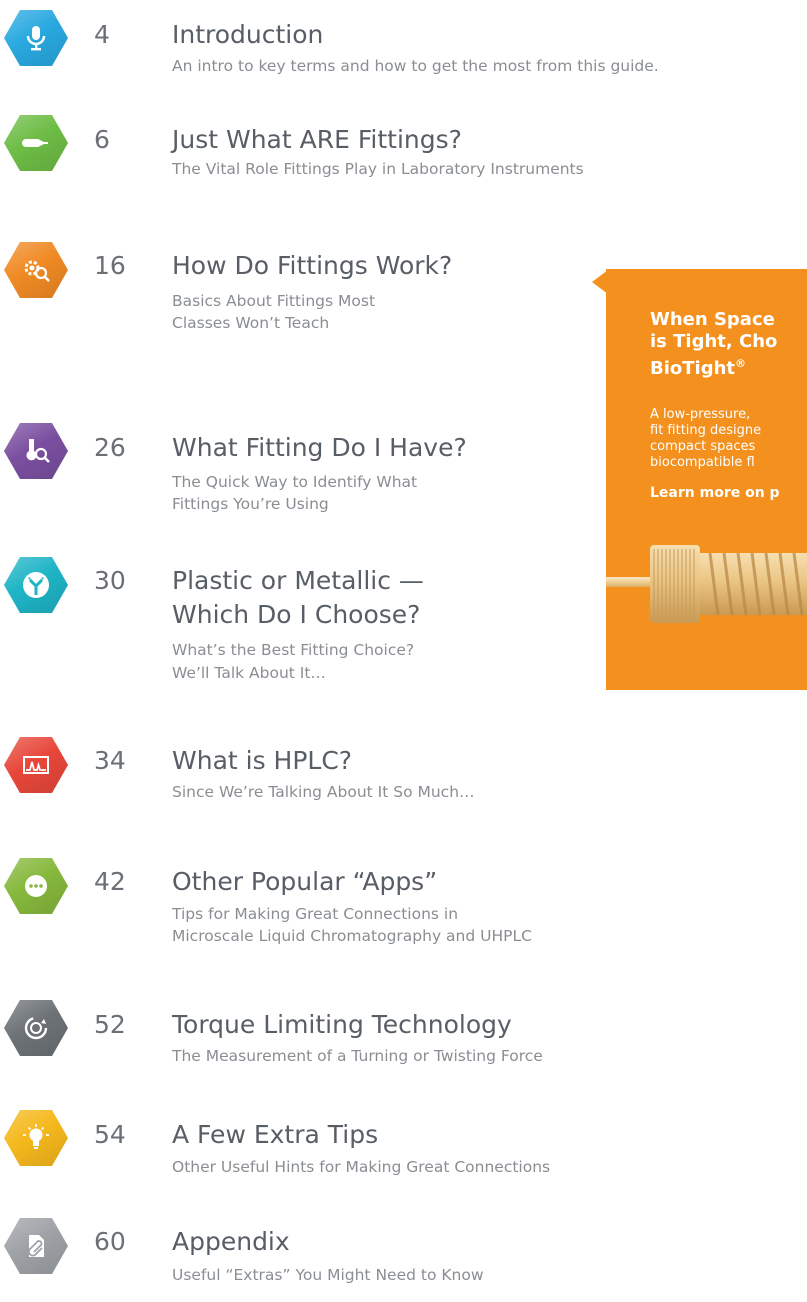 The height and width of the screenshot is (1302, 807). What do you see at coordinates (251, 323) in the screenshot?
I see `entry-subtitle: Classes Won’t Teach` at bounding box center [251, 323].